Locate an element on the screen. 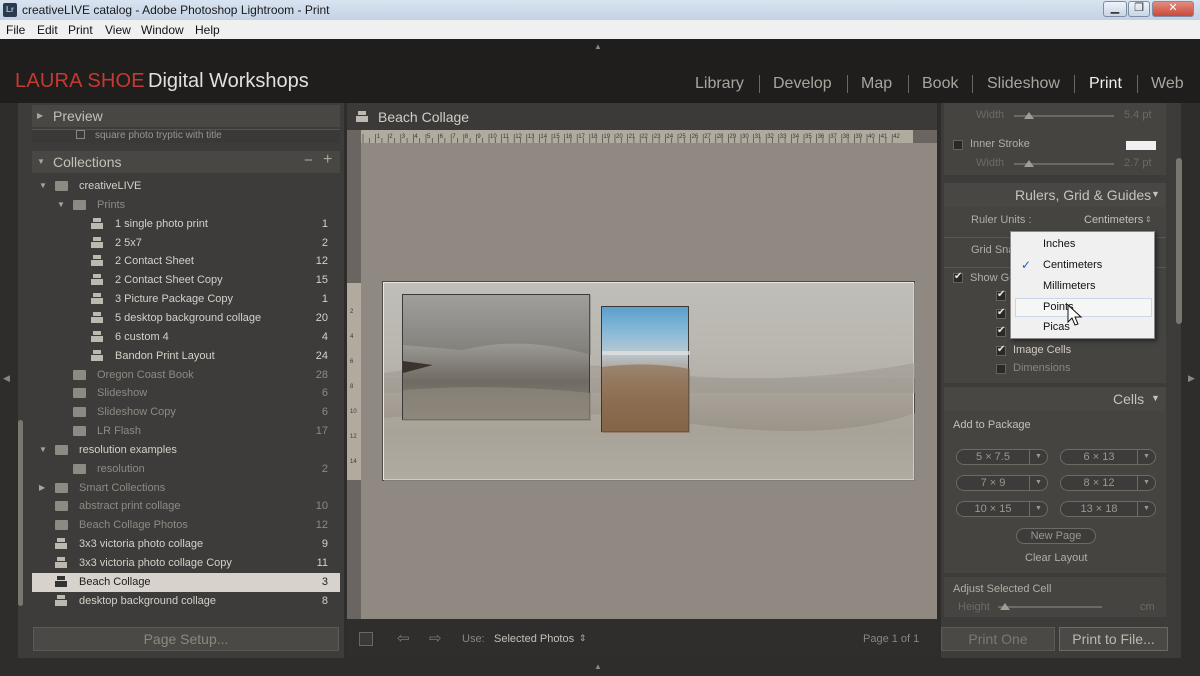  preview-panel-header: ▶ Preview is located at coordinates (186, 116).